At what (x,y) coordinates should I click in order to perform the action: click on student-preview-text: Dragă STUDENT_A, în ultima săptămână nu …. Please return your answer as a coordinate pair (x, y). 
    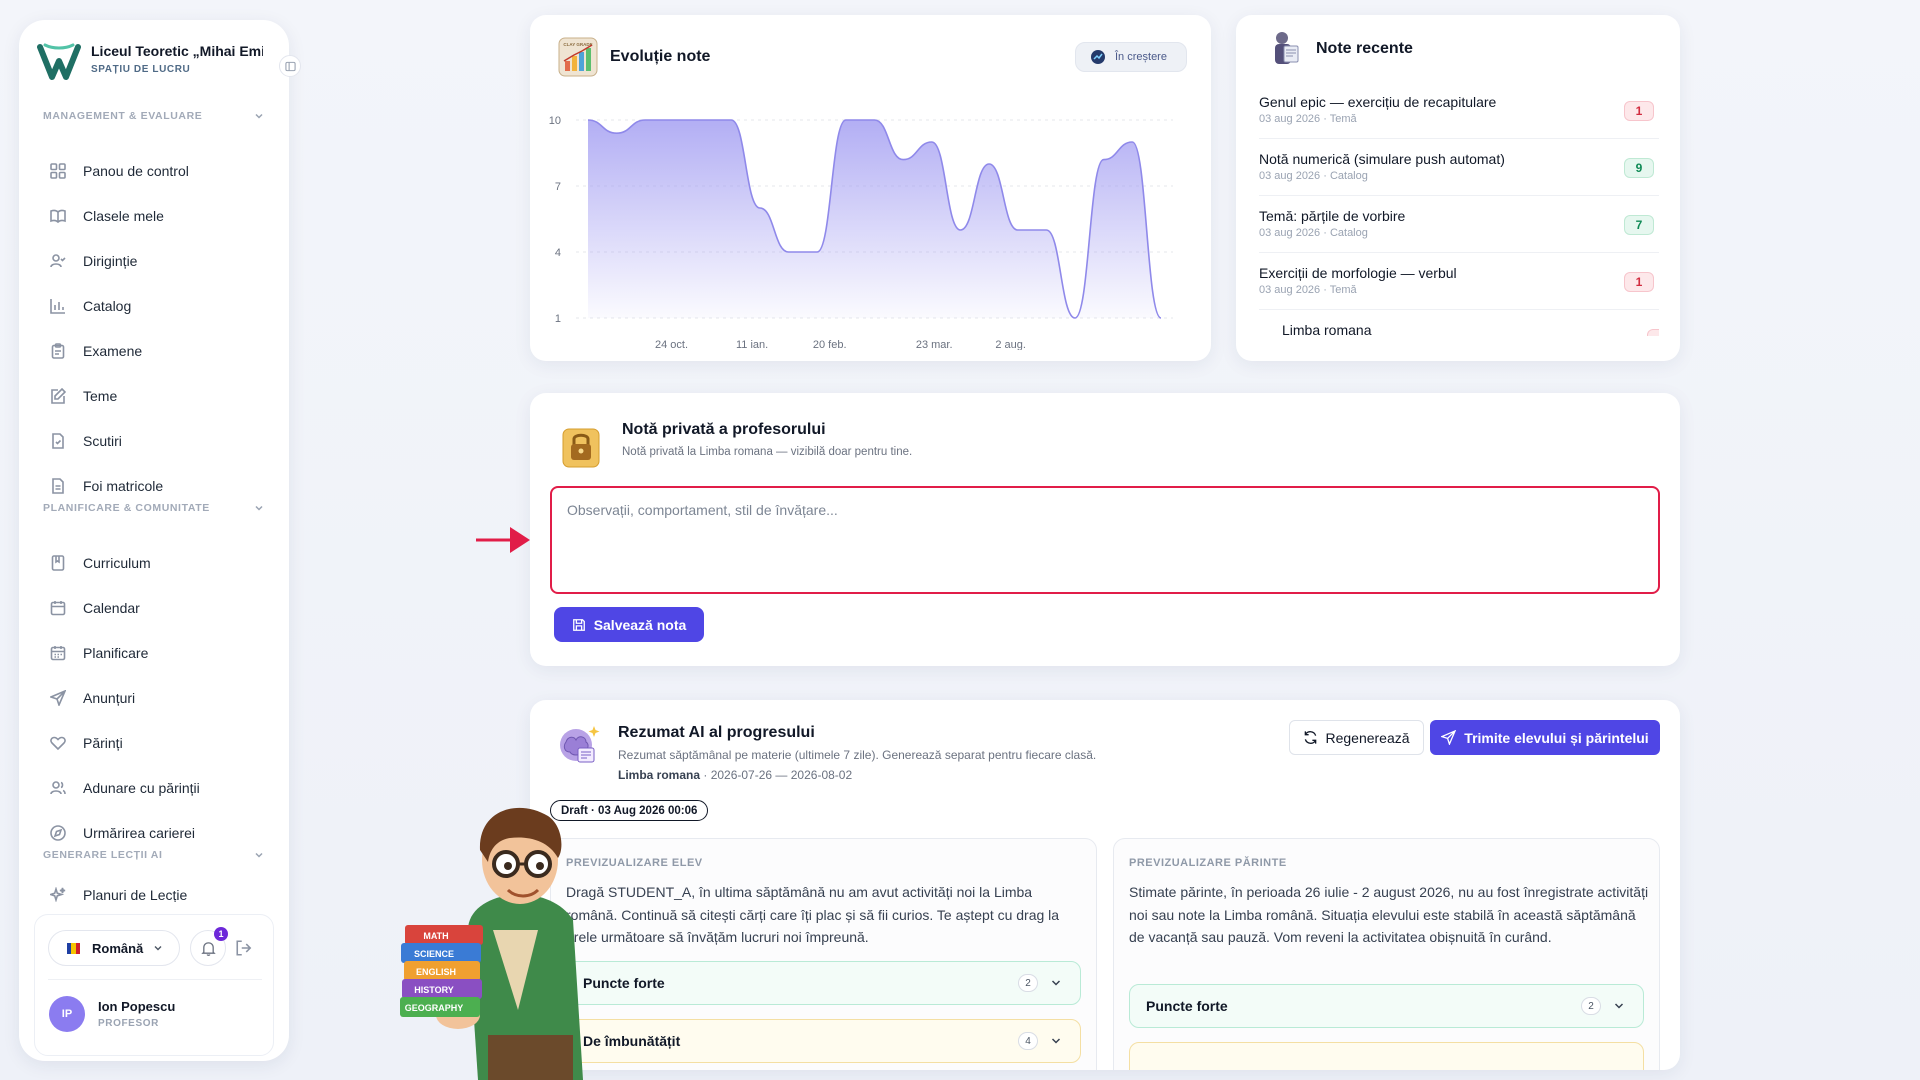
    Looking at the image, I should click on (813, 914).